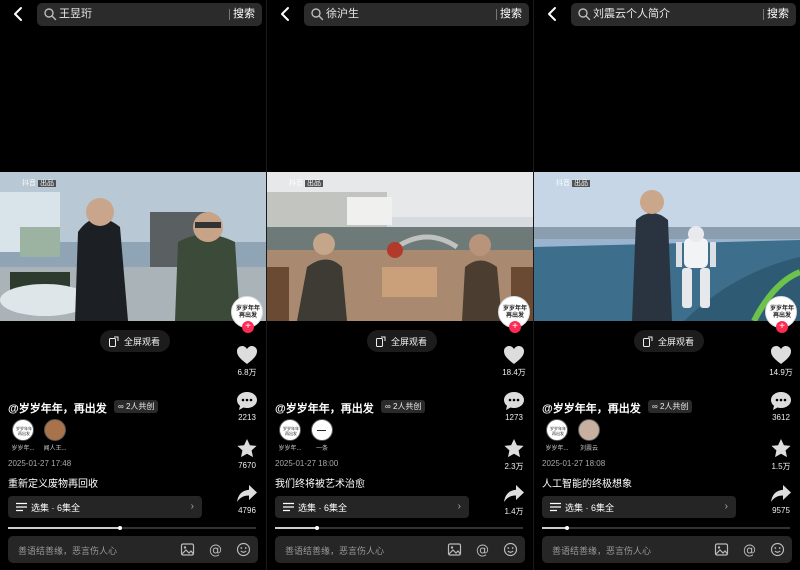 The height and width of the screenshot is (570, 800). I want to click on collaborator-2: — 一条, so click(322, 435).